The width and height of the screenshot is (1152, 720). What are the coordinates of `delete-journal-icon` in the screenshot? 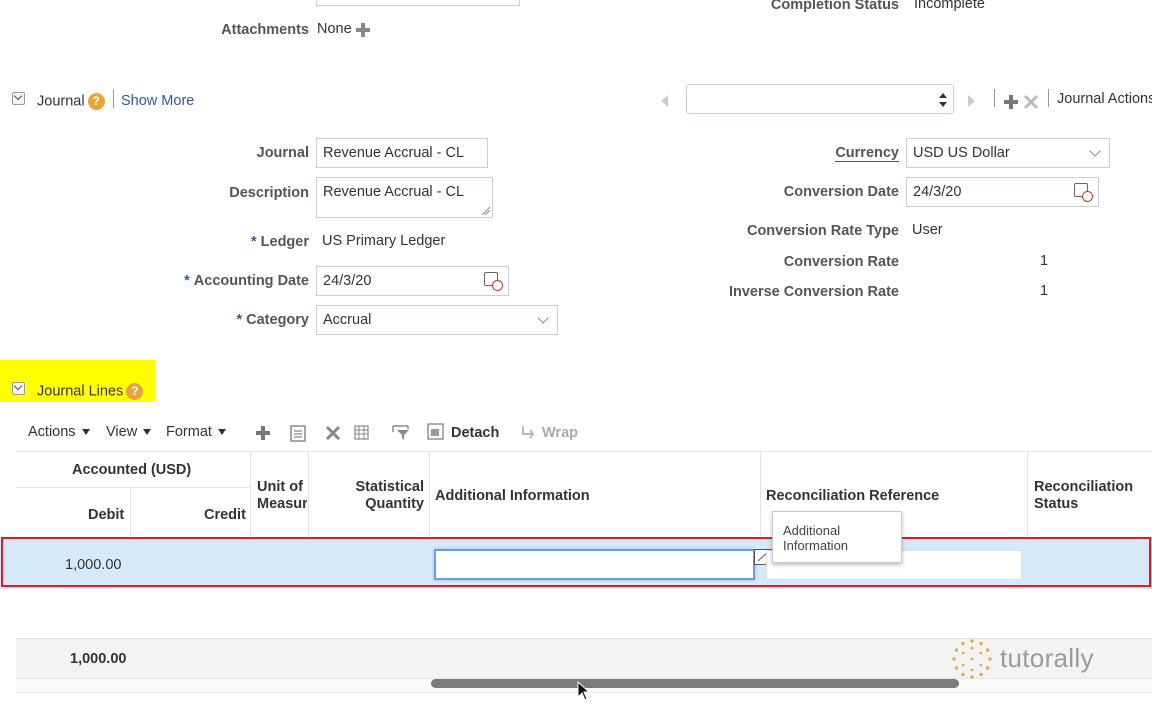 It's located at (1031, 102).